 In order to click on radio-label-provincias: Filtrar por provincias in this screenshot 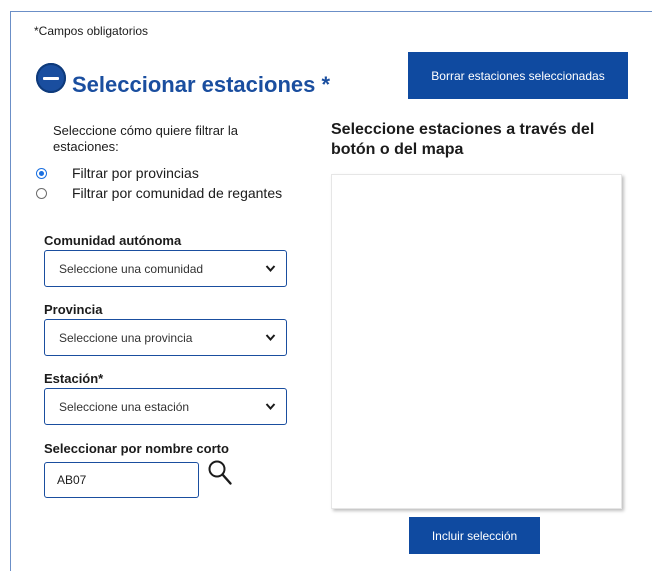, I will do `click(135, 173)`.